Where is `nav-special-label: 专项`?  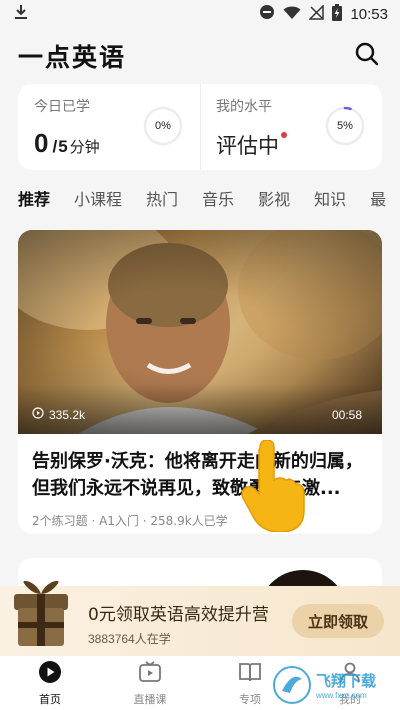 nav-special-label: 专项 is located at coordinates (250, 699).